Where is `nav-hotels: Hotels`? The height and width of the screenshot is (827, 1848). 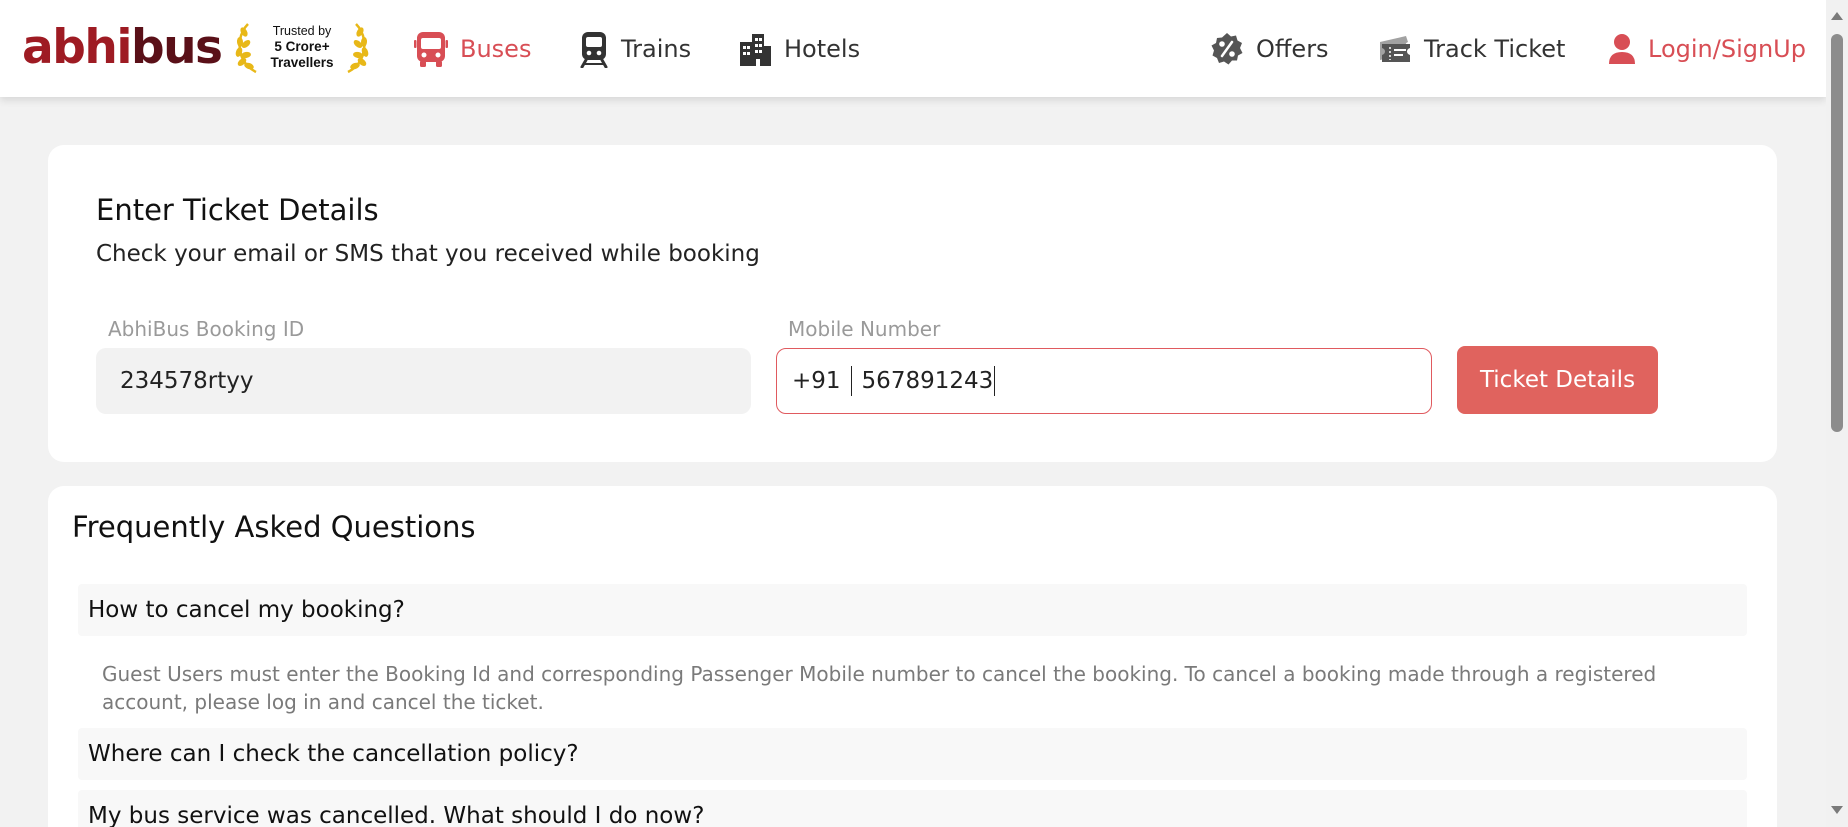 nav-hotels: Hotels is located at coordinates (799, 49).